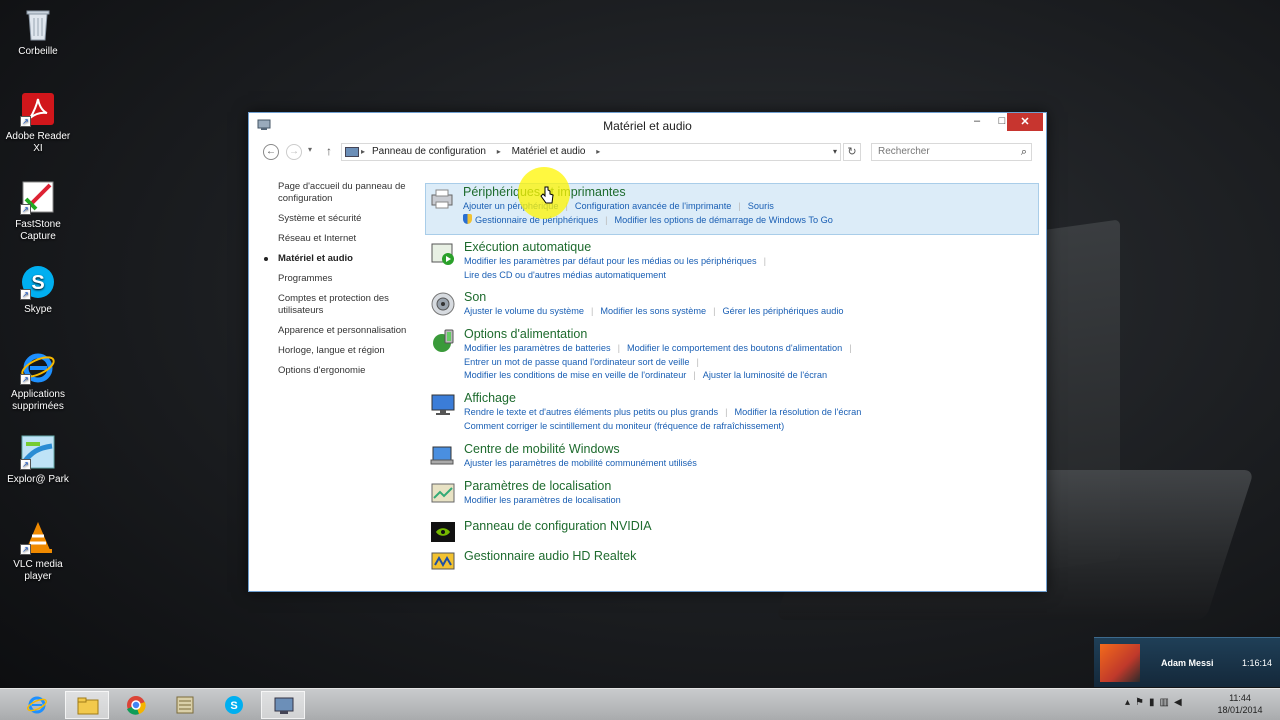 The height and width of the screenshot is (720, 1280). I want to click on desktop-icon-faststone: ↗ FastStone Capture, so click(38, 211).